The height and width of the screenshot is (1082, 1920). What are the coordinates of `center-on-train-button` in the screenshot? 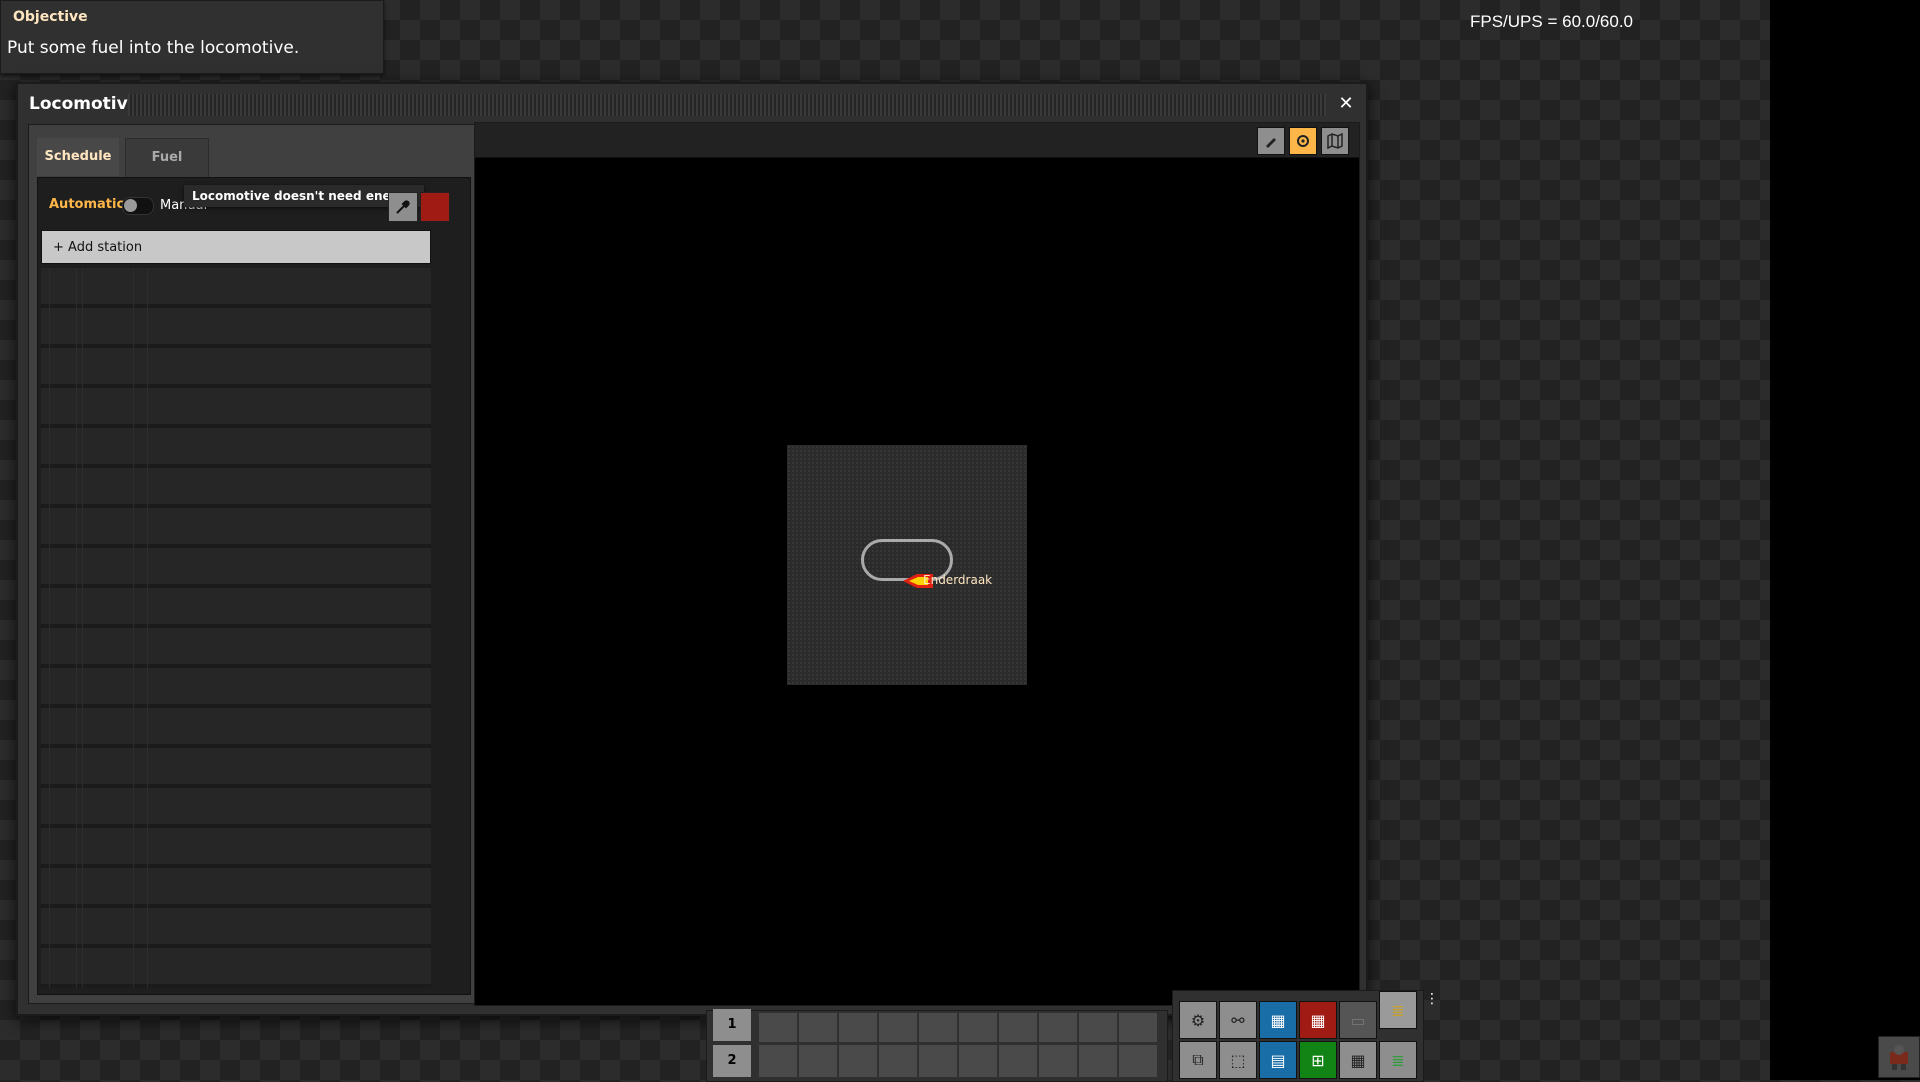 It's located at (1303, 141).